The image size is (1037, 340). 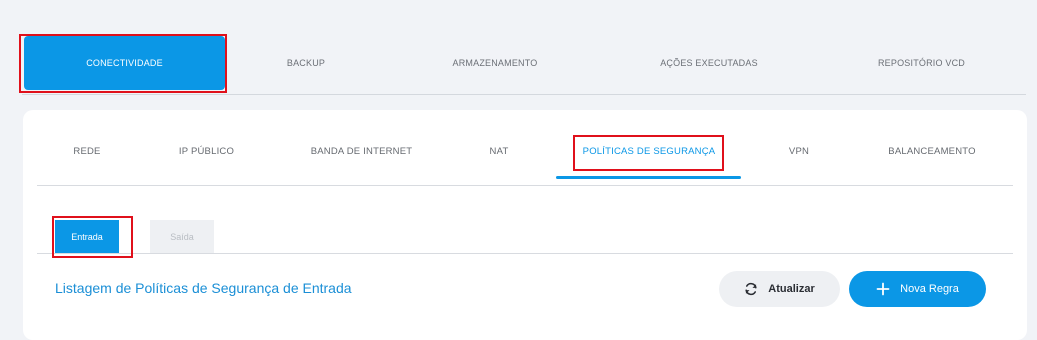 I want to click on tab-saida: Saída, so click(x=182, y=236).